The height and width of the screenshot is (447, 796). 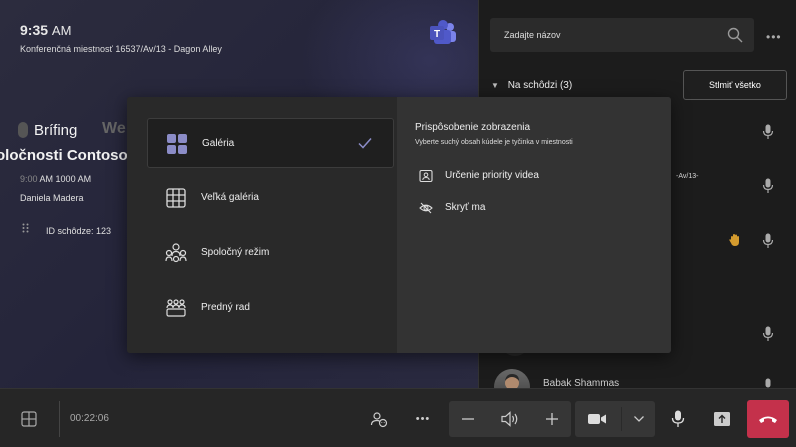 I want to click on layout-option-label: Veľká galéria, so click(x=230, y=197).